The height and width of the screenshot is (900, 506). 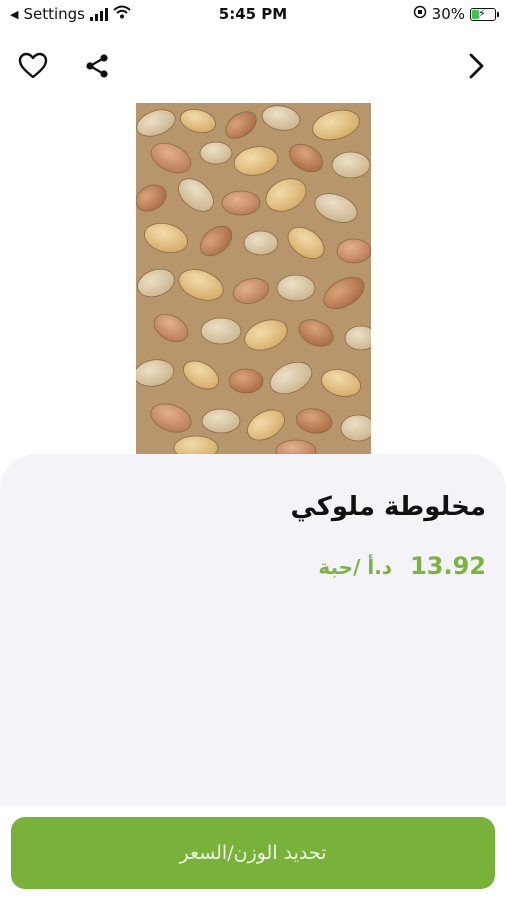 What do you see at coordinates (388, 507) in the screenshot?
I see `product-name: مخلوطة ملوكي` at bounding box center [388, 507].